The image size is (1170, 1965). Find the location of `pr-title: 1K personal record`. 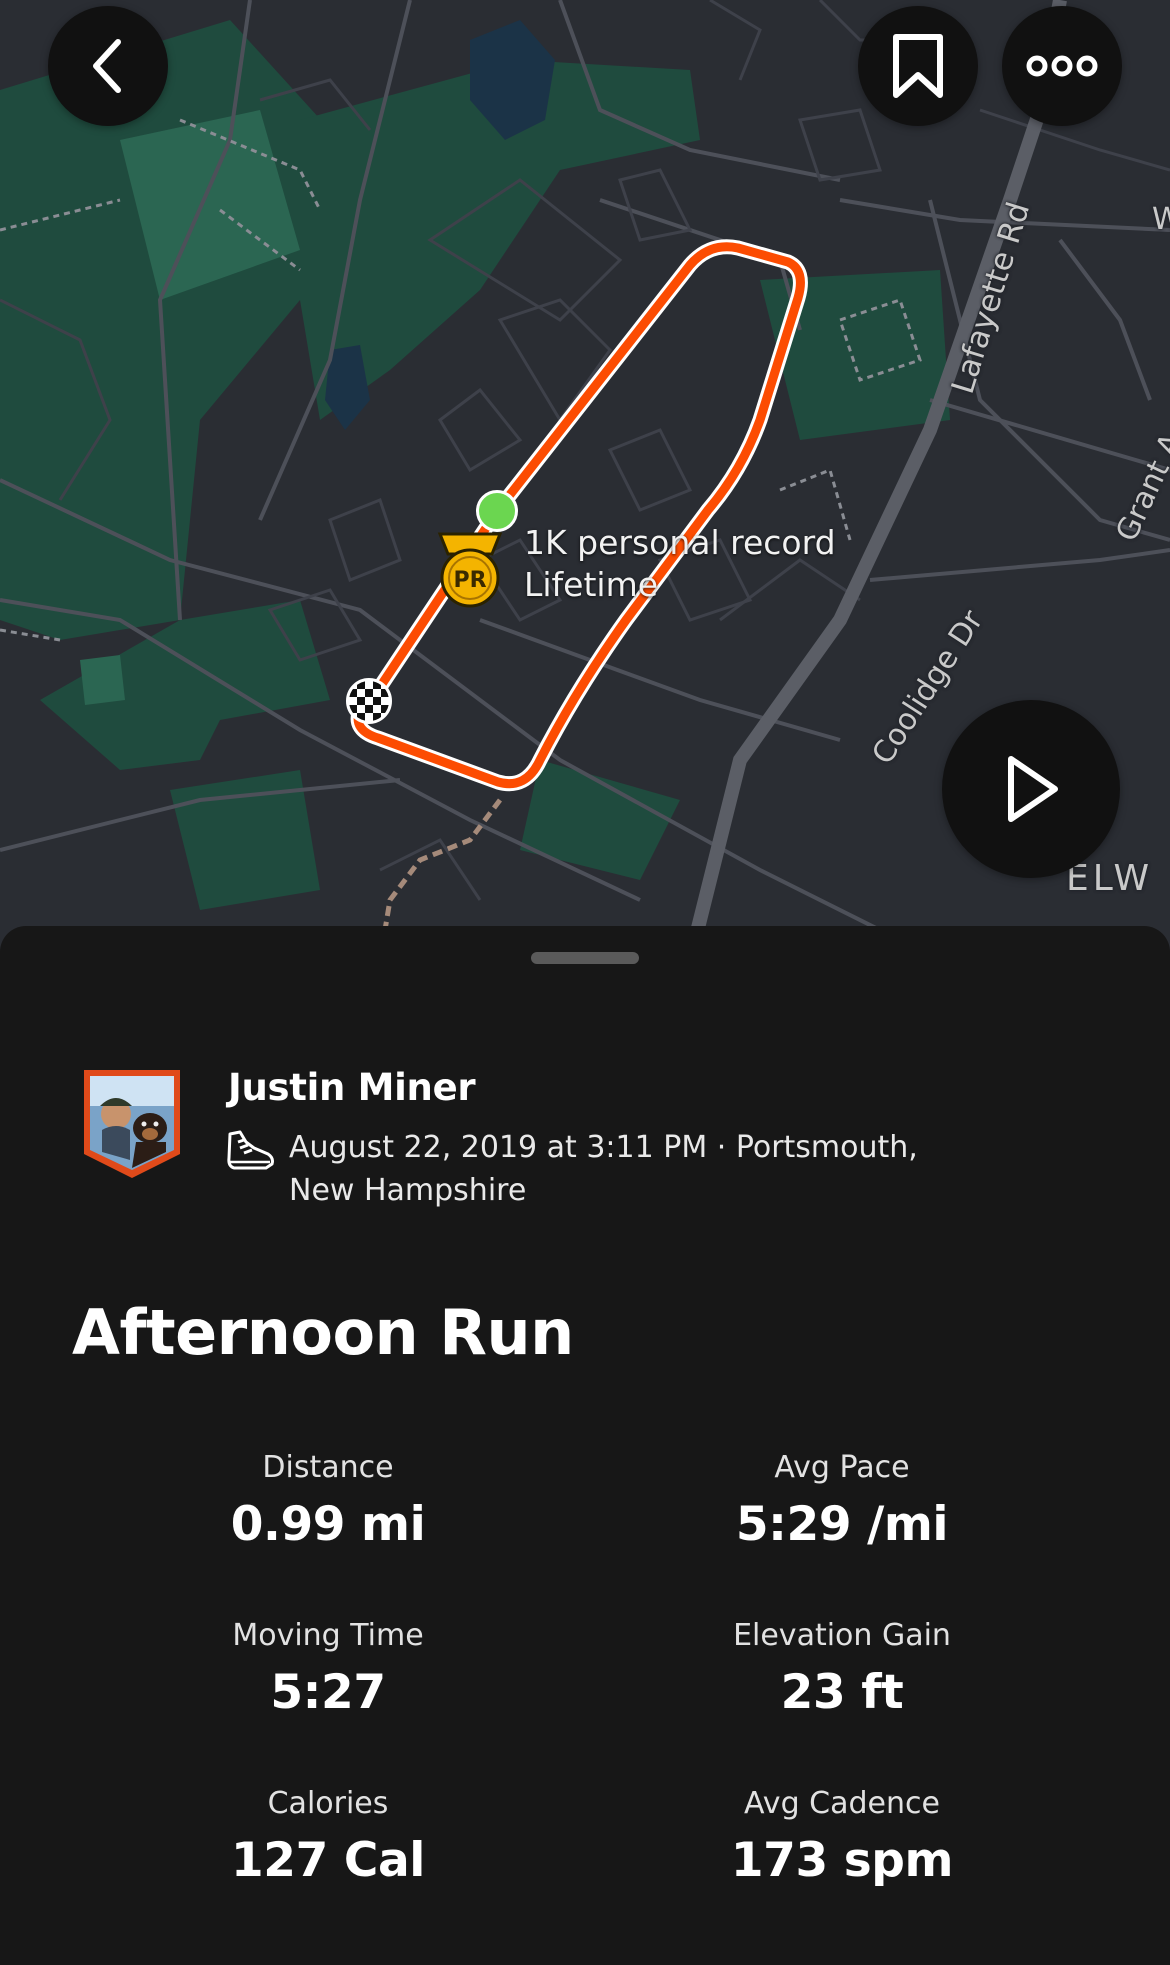

pr-title: 1K personal record is located at coordinates (680, 542).